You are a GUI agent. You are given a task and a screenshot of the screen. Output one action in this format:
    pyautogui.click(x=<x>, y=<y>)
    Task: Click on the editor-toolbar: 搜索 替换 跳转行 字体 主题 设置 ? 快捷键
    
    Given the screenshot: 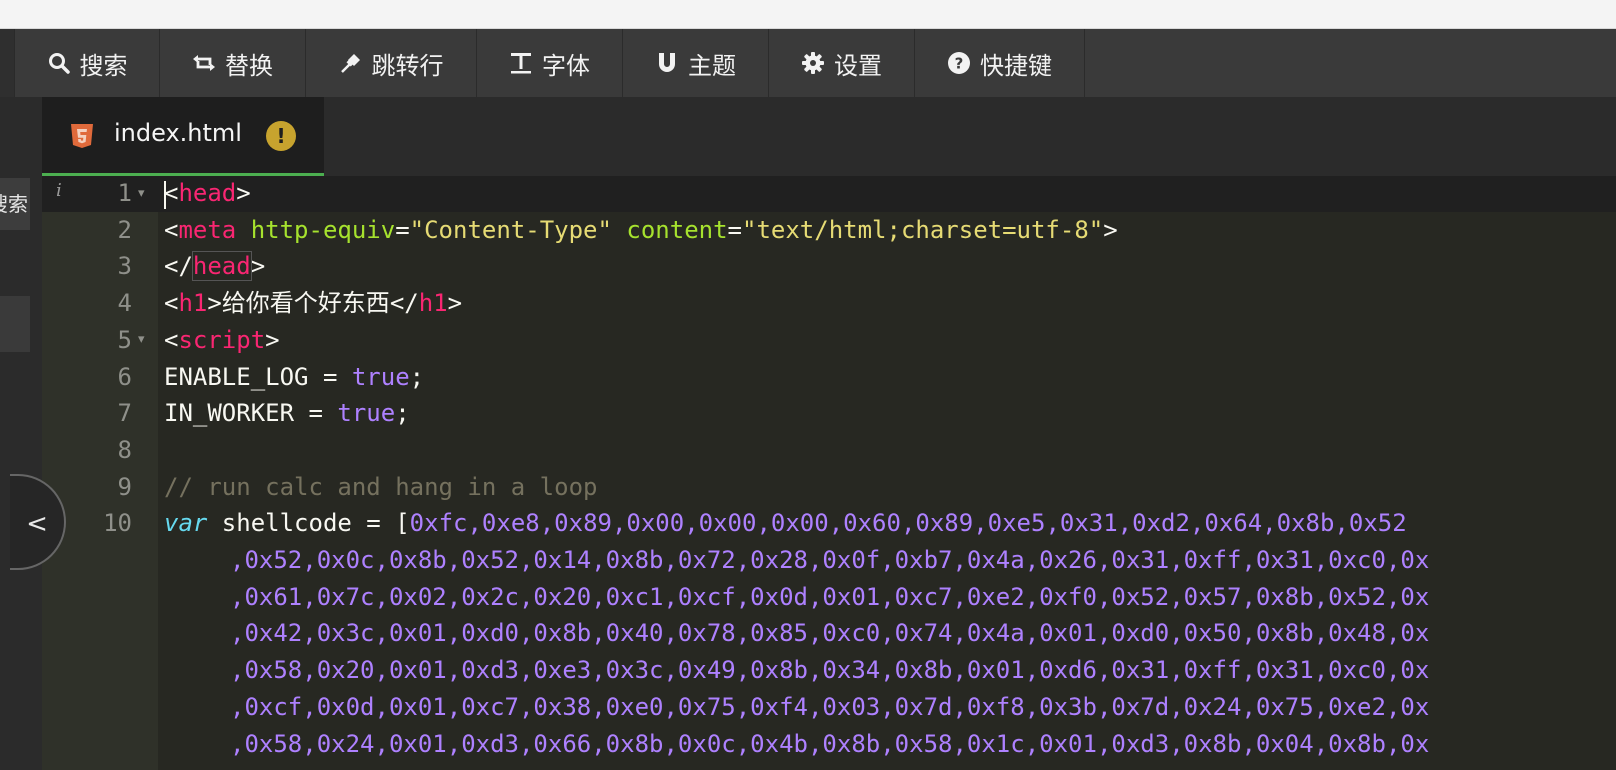 What is the action you would take?
    pyautogui.click(x=808, y=63)
    